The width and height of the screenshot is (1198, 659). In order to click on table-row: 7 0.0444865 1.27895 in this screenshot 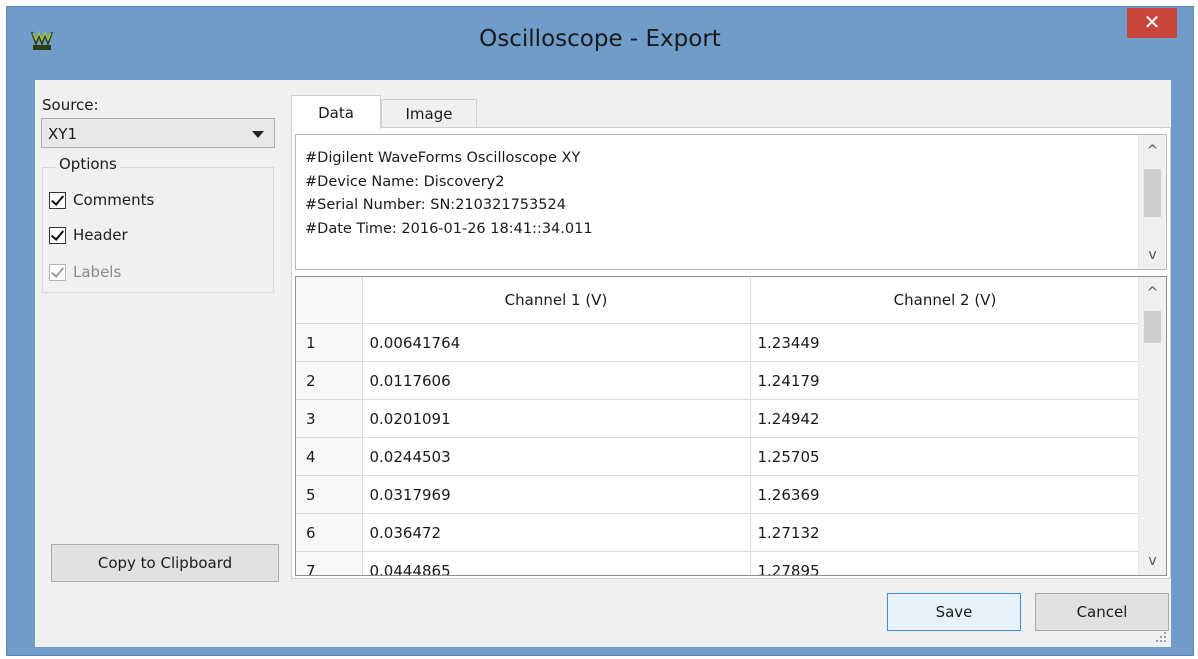, I will do `click(718, 563)`.